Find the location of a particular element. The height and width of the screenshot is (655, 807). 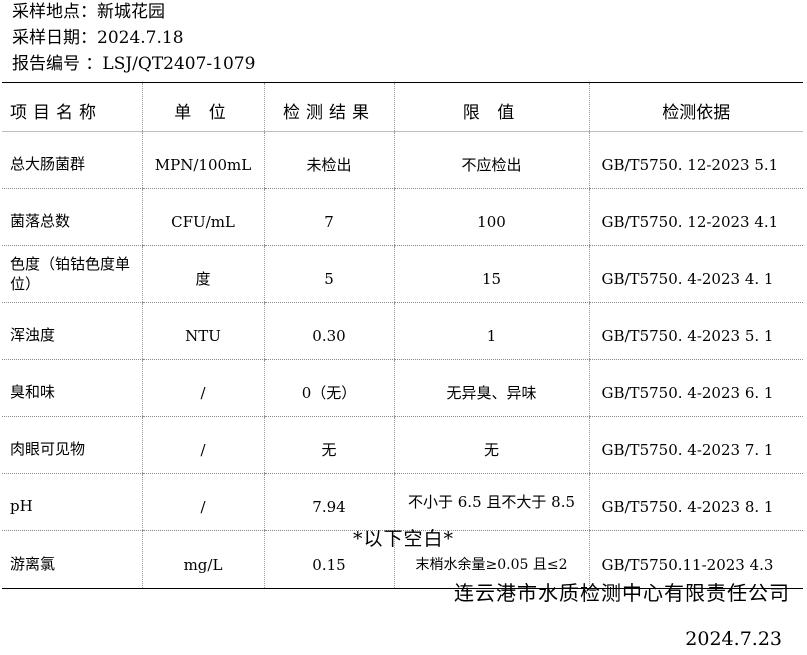

table-row: 臭和味 / 0（无） 无异臭、异味 GB/T5750. 4-2023 6. 1 is located at coordinates (402, 388).